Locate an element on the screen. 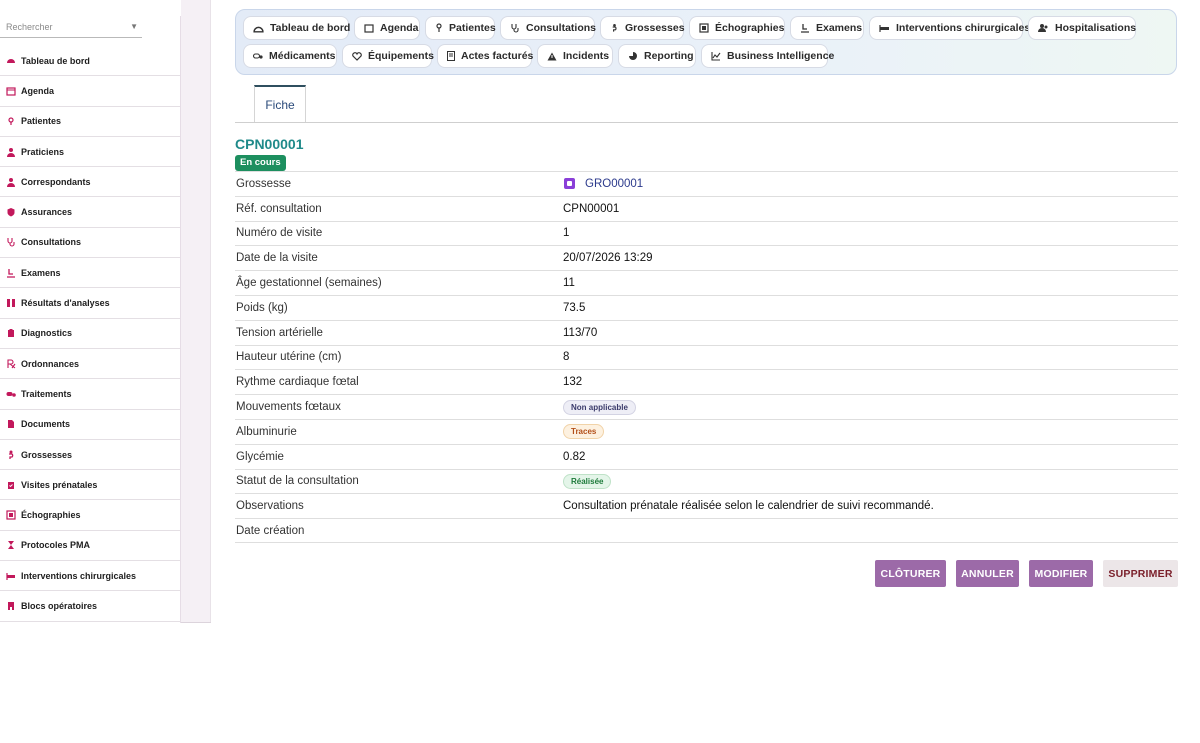 The image size is (1200, 743). nav-tableau-de-bord: Tableau de bord is located at coordinates (297, 28).